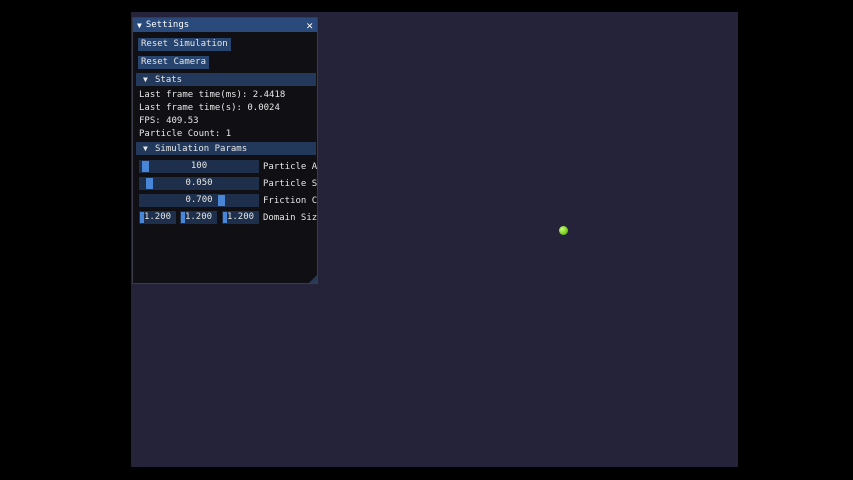 This screenshot has width=853, height=480. I want to click on domain-size-y-value: 1.200, so click(198, 217).